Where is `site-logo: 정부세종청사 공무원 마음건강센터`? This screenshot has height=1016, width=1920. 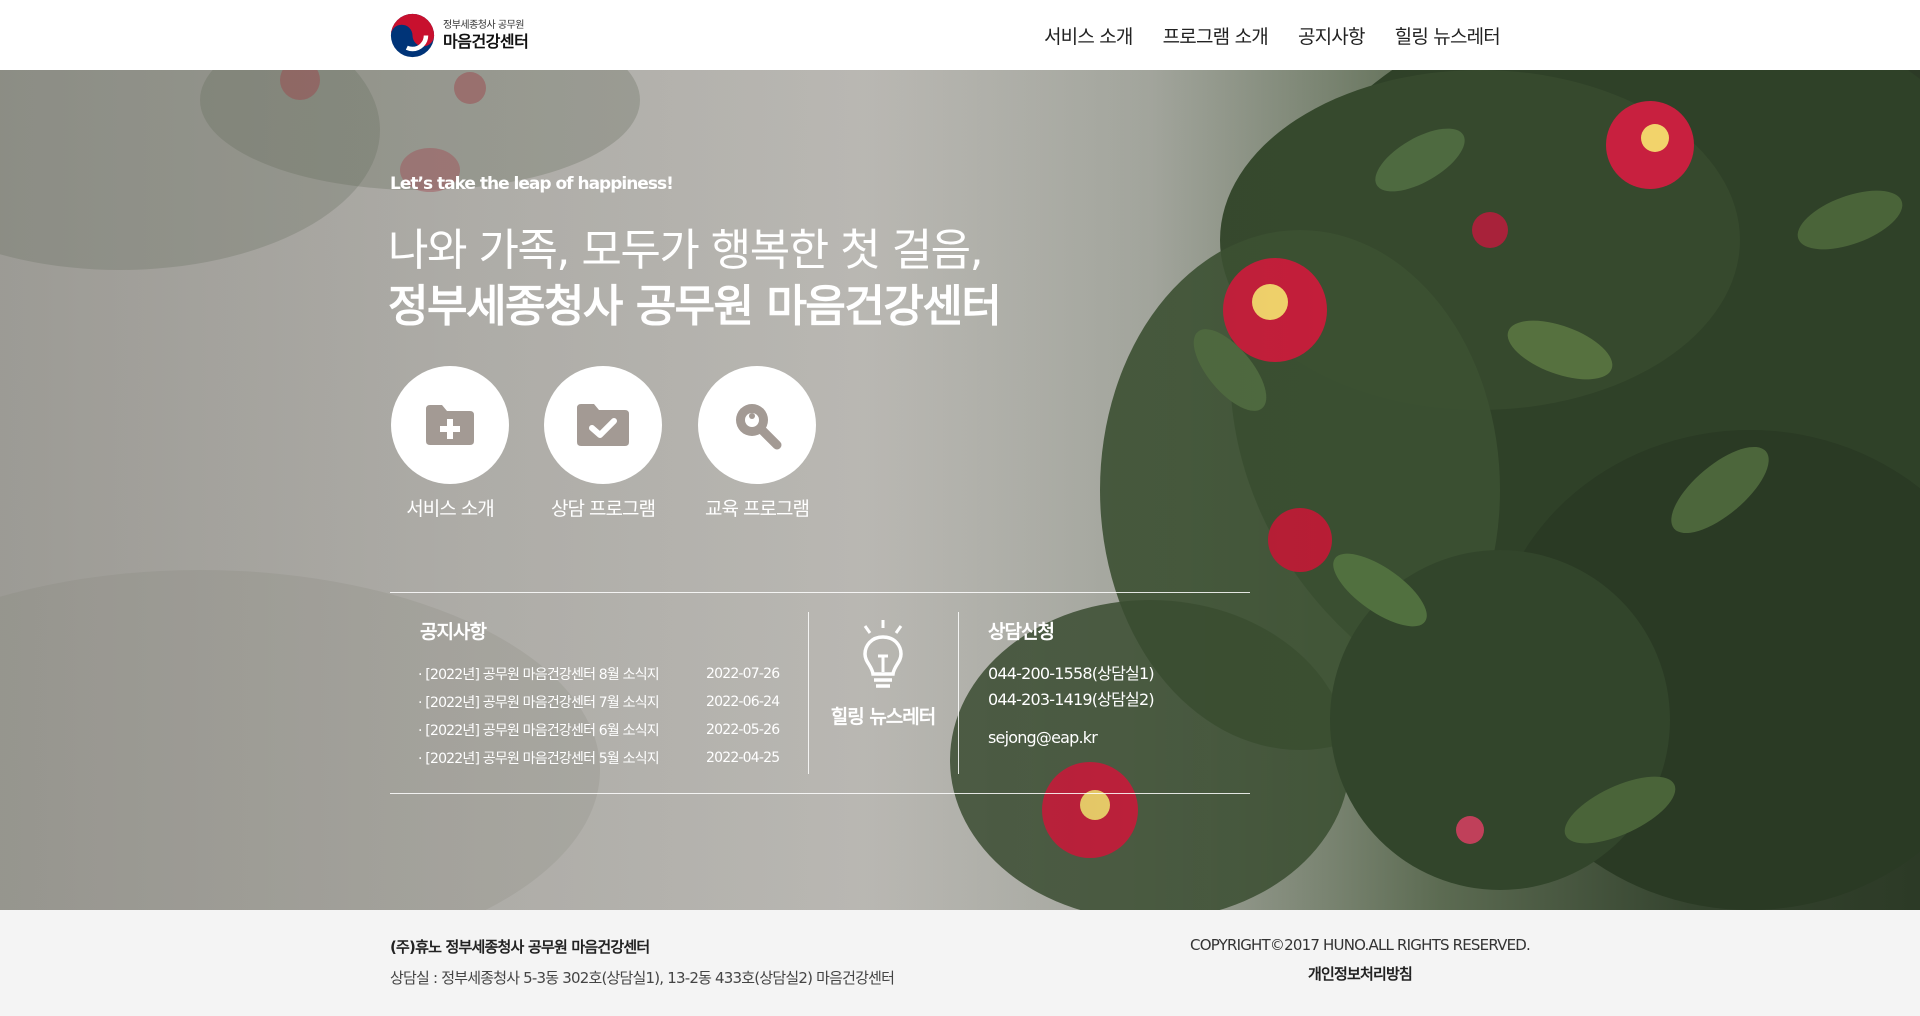 site-logo: 정부세종청사 공무원 마음건강센터 is located at coordinates (459, 35).